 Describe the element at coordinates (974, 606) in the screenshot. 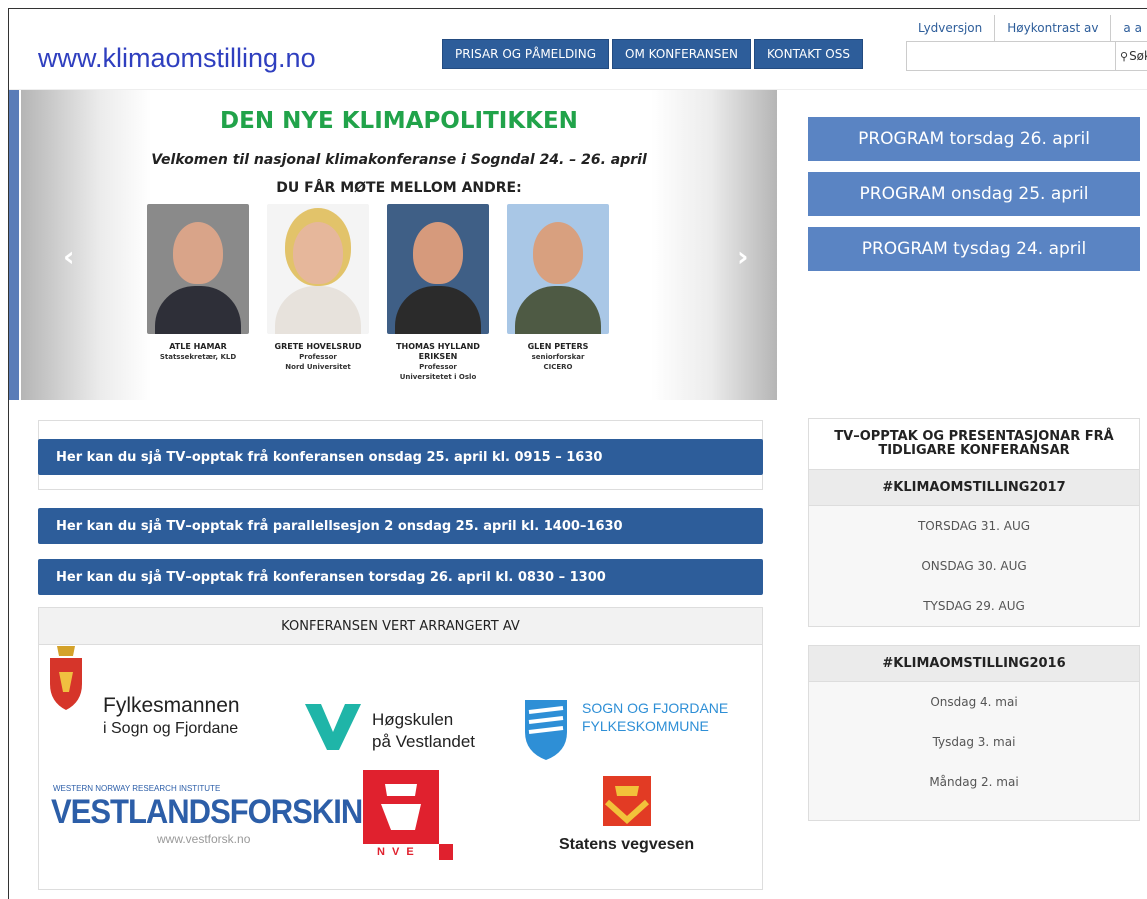

I see `list-item: TYSDAG 29. AUG` at that location.